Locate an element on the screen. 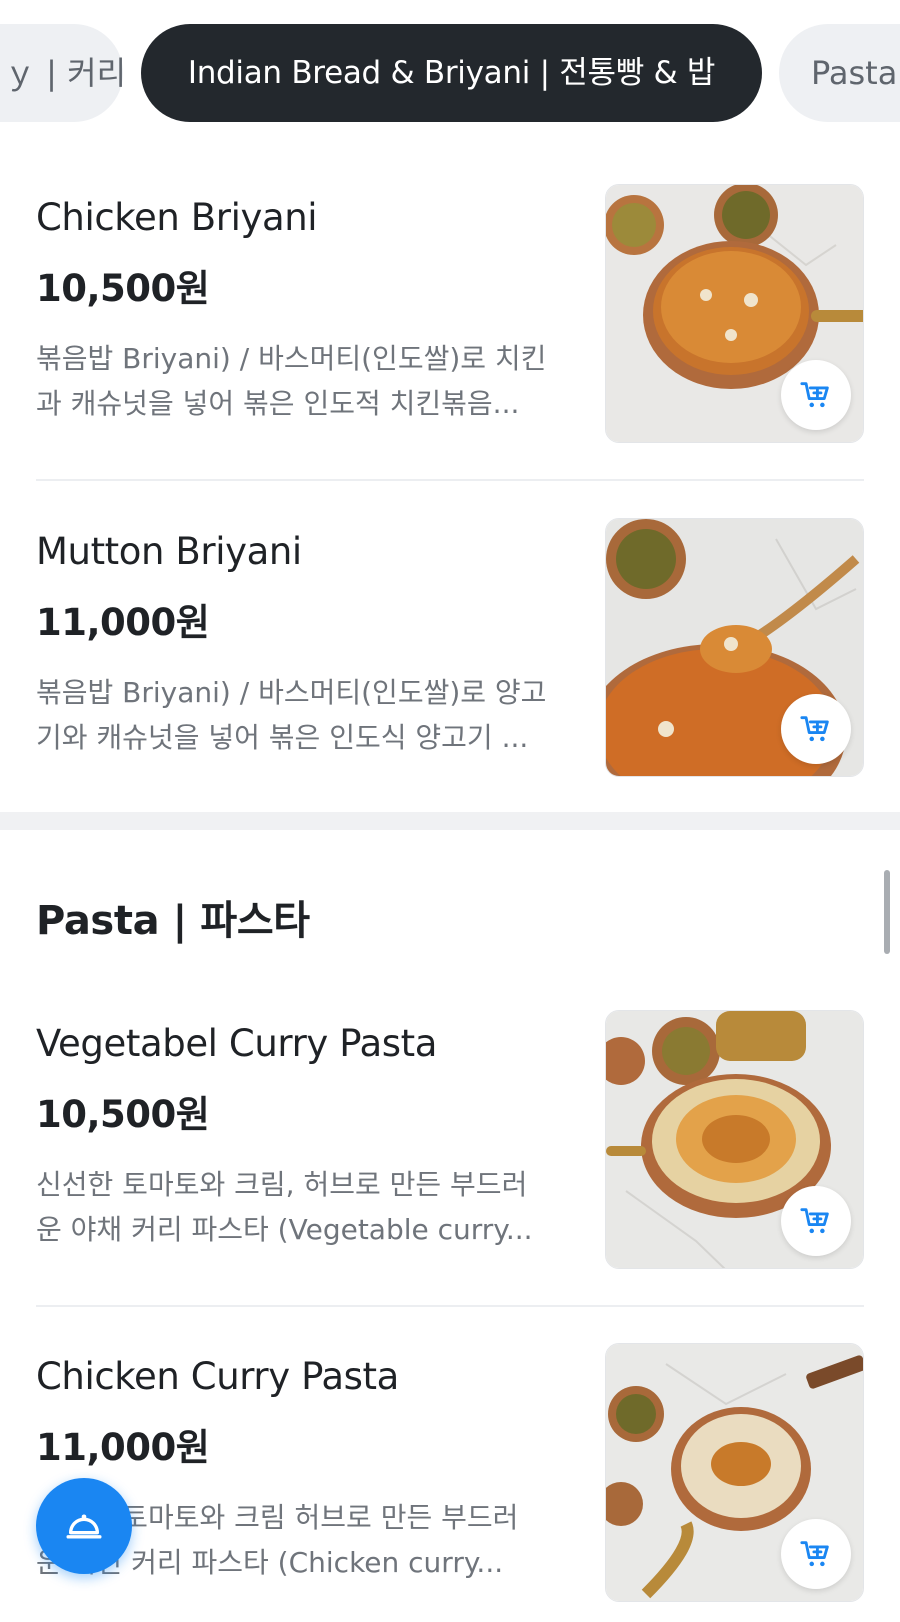  category-chip-bread-briyani: Indian Bread & Briyani | 전통빵 & 밥 is located at coordinates (451, 73).